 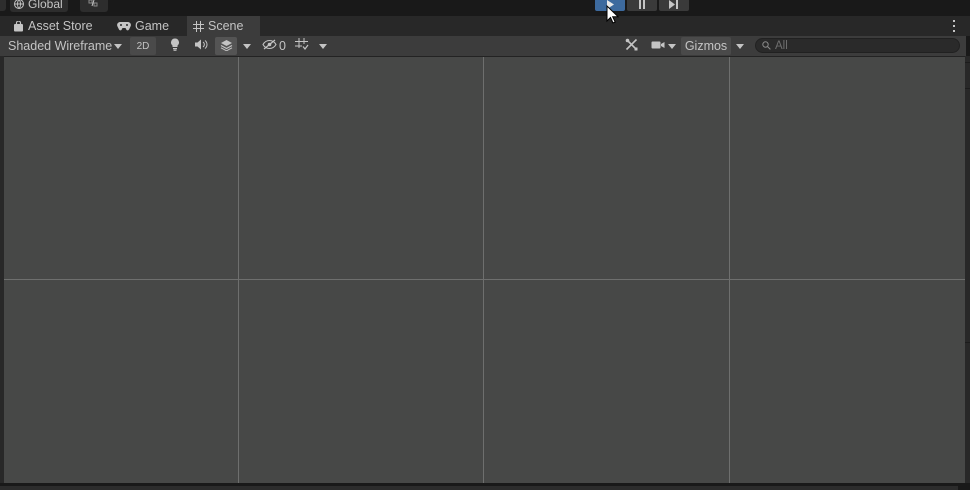 I want to click on 2d-mode-toggle: 2D, so click(x=143, y=46).